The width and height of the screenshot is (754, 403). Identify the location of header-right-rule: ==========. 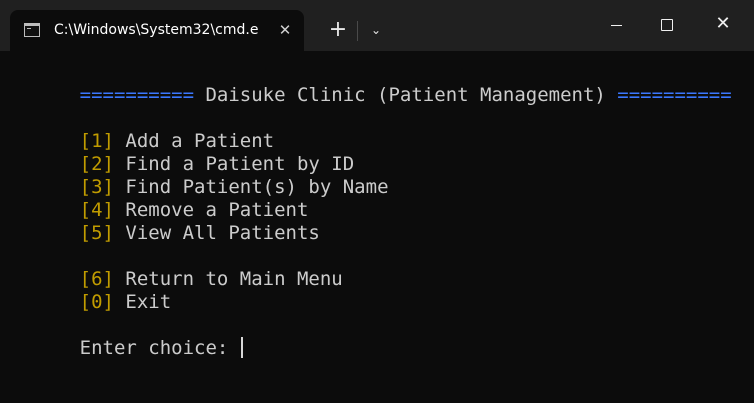
(674, 95).